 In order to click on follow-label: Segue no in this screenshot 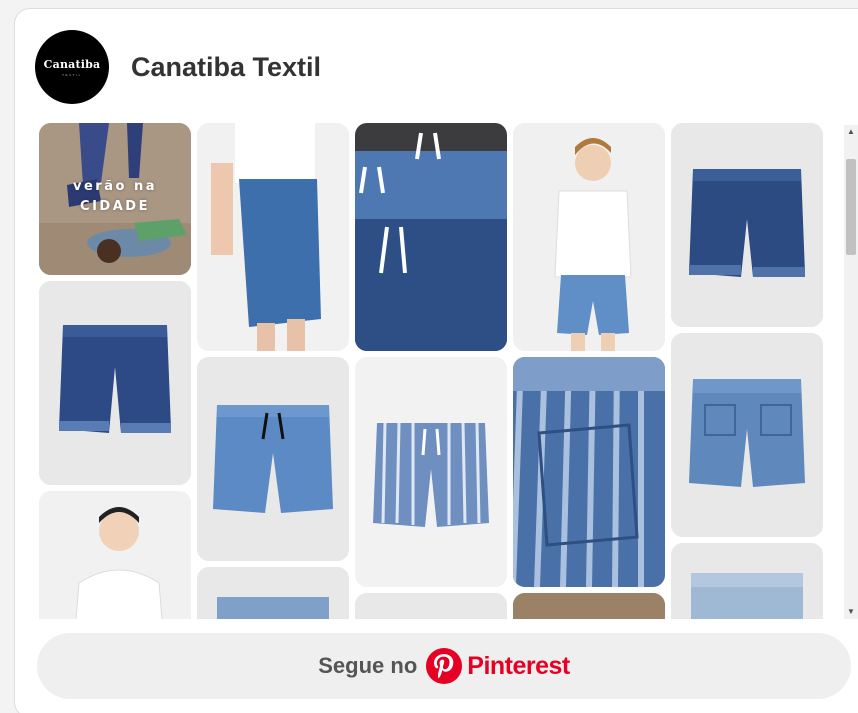, I will do `click(368, 665)`.